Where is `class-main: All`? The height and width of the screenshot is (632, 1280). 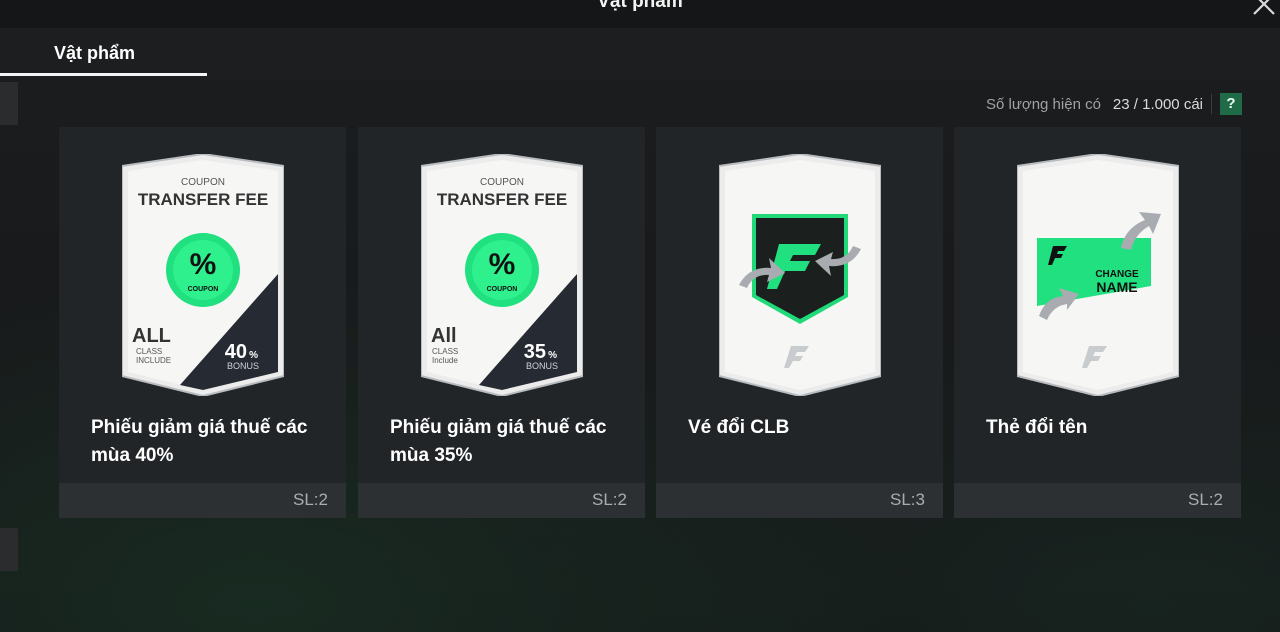
class-main: All is located at coordinates (444, 336).